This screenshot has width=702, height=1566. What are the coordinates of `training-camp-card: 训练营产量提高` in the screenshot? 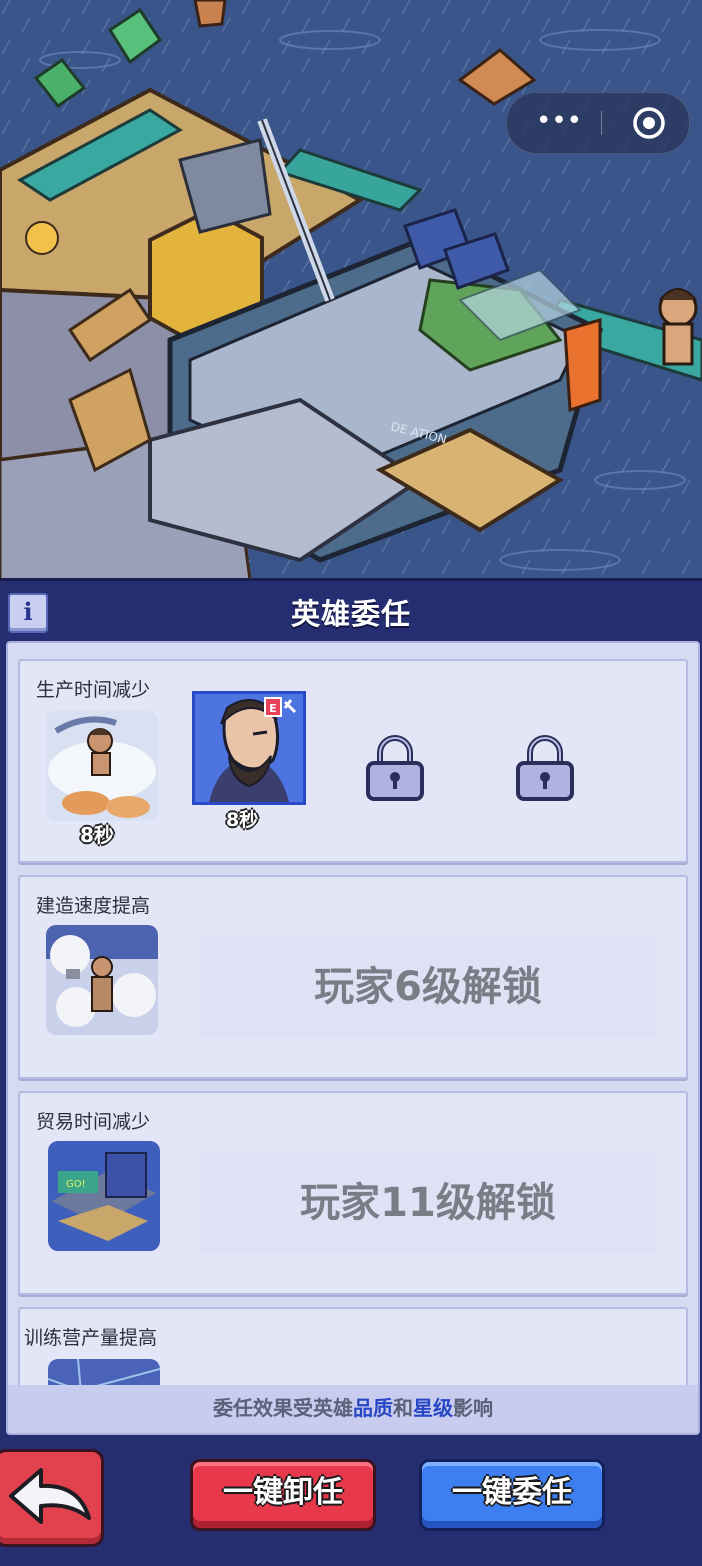 It's located at (353, 1346).